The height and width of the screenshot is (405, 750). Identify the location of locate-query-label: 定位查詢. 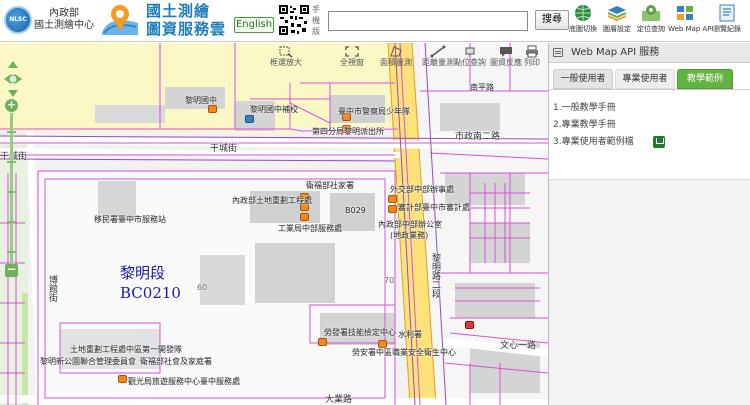
(651, 29).